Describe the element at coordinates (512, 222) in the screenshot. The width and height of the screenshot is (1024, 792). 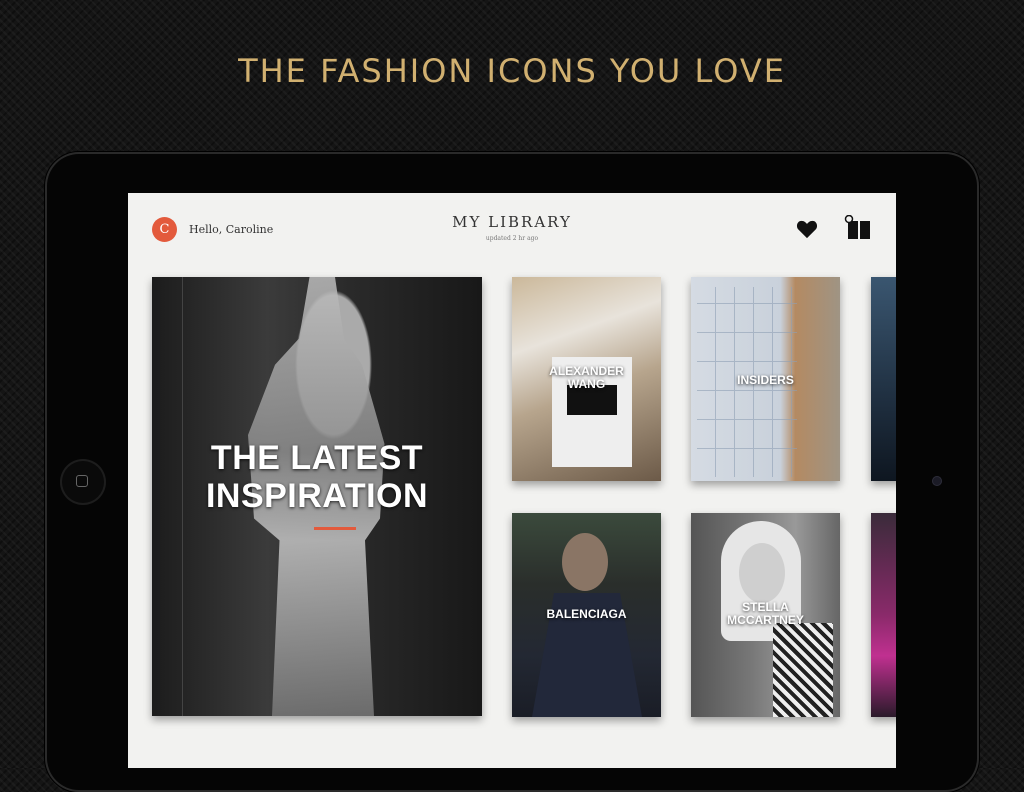
I see `page-title: MY LIBRARY` at that location.